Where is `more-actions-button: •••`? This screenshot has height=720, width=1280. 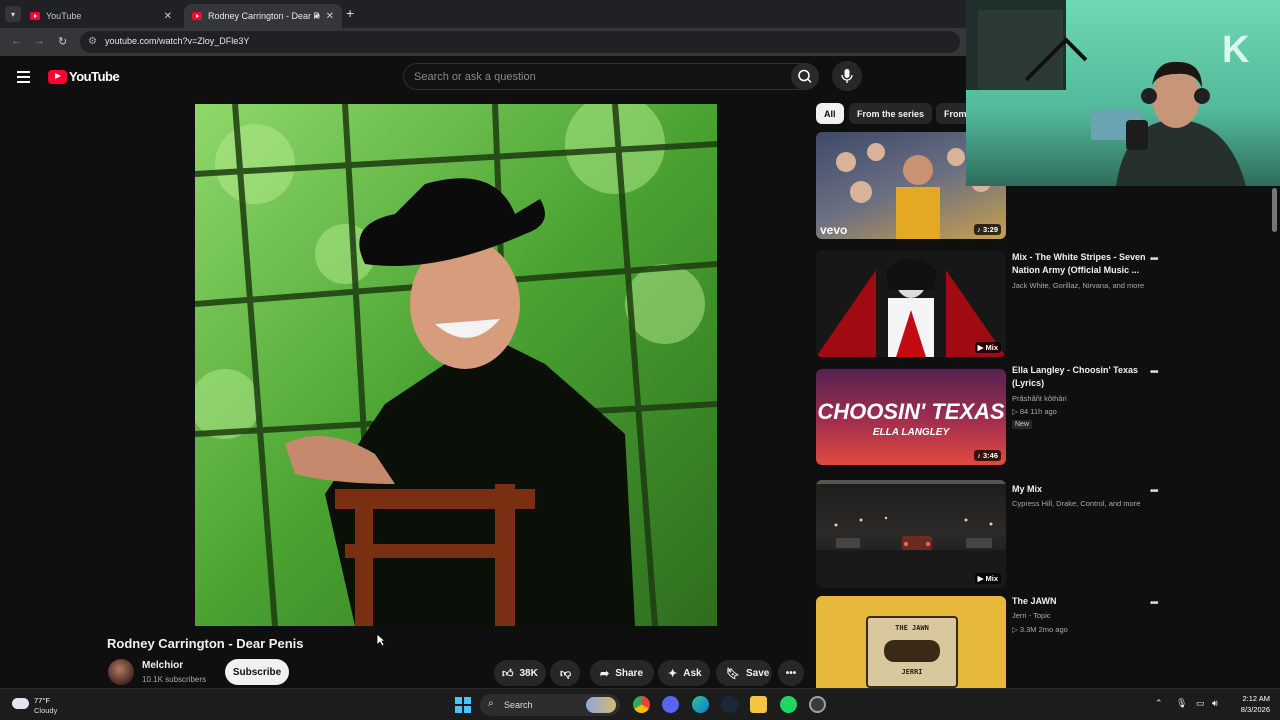 more-actions-button: ••• is located at coordinates (791, 673).